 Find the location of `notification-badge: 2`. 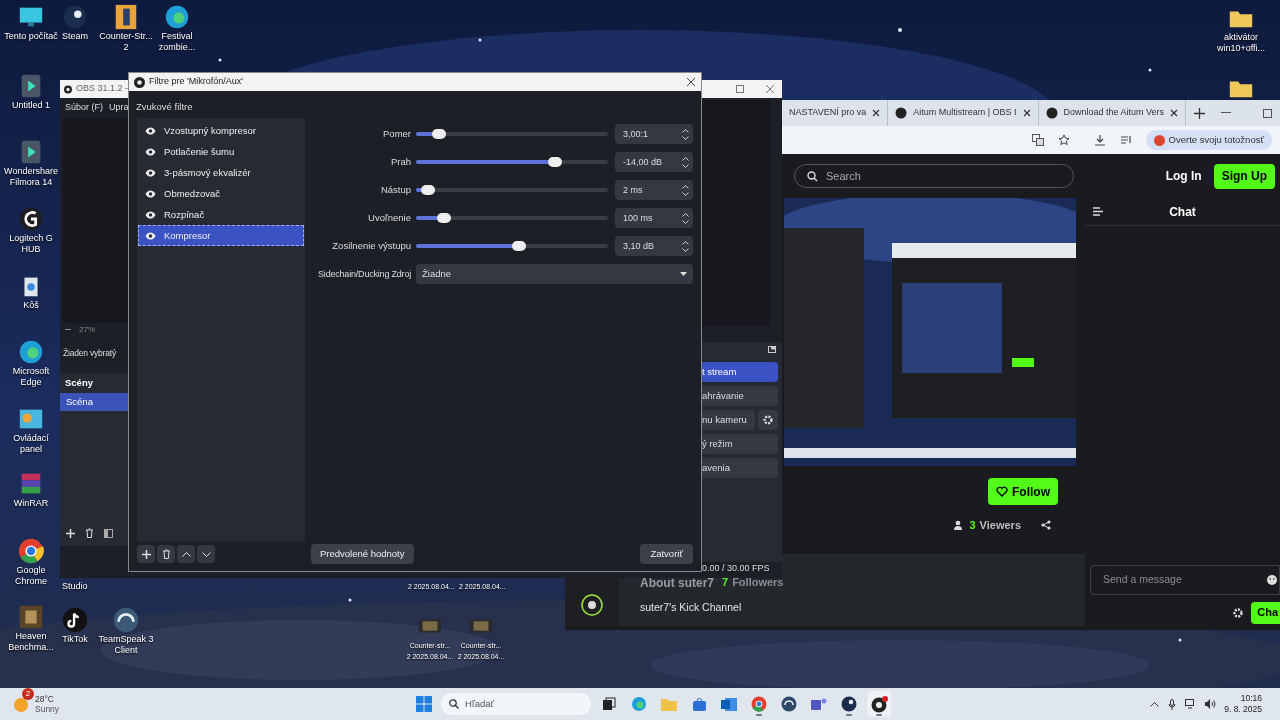

notification-badge: 2 is located at coordinates (28, 694).